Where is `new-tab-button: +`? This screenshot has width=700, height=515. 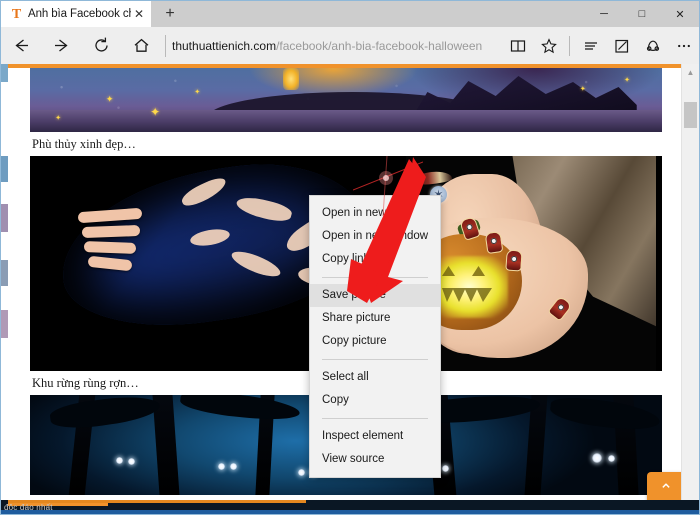
new-tab-button: + is located at coordinates (170, 14).